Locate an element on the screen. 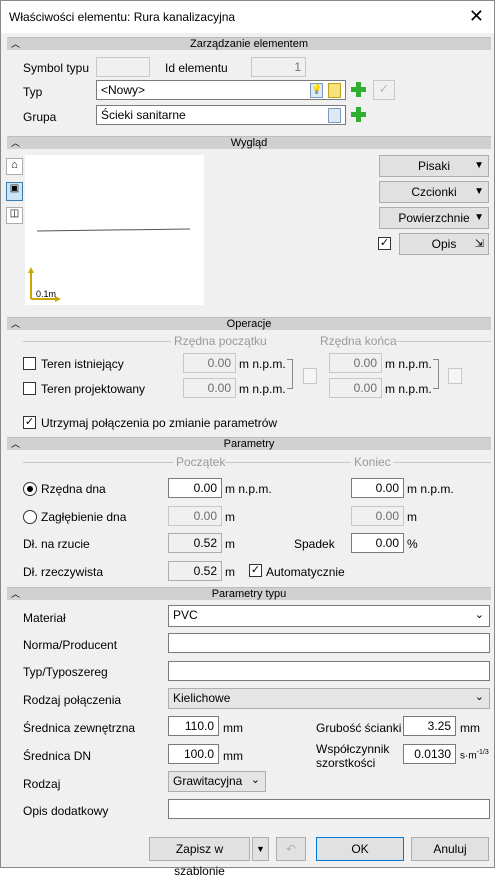 The width and height of the screenshot is (495, 882). undo-icon: ↶ is located at coordinates (291, 849).